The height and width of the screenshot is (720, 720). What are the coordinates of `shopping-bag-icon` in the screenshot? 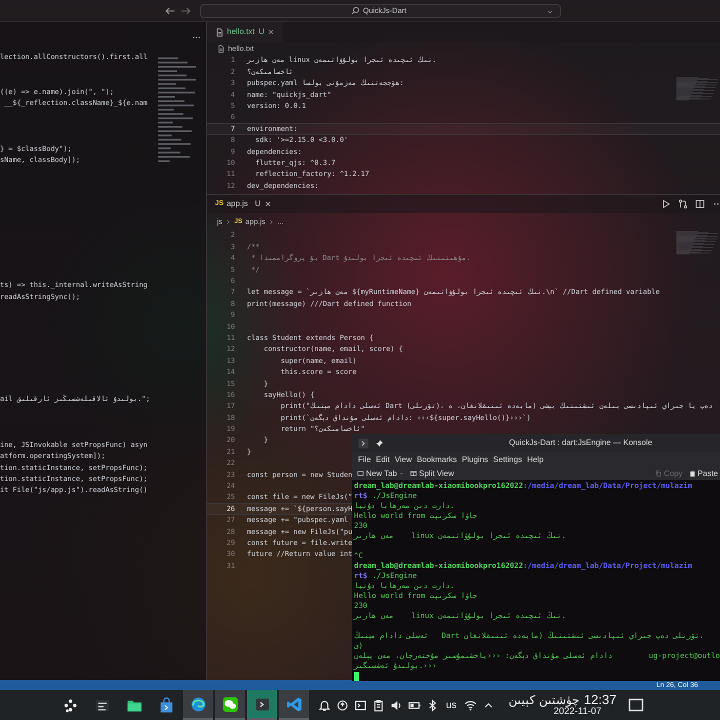 It's located at (166, 705).